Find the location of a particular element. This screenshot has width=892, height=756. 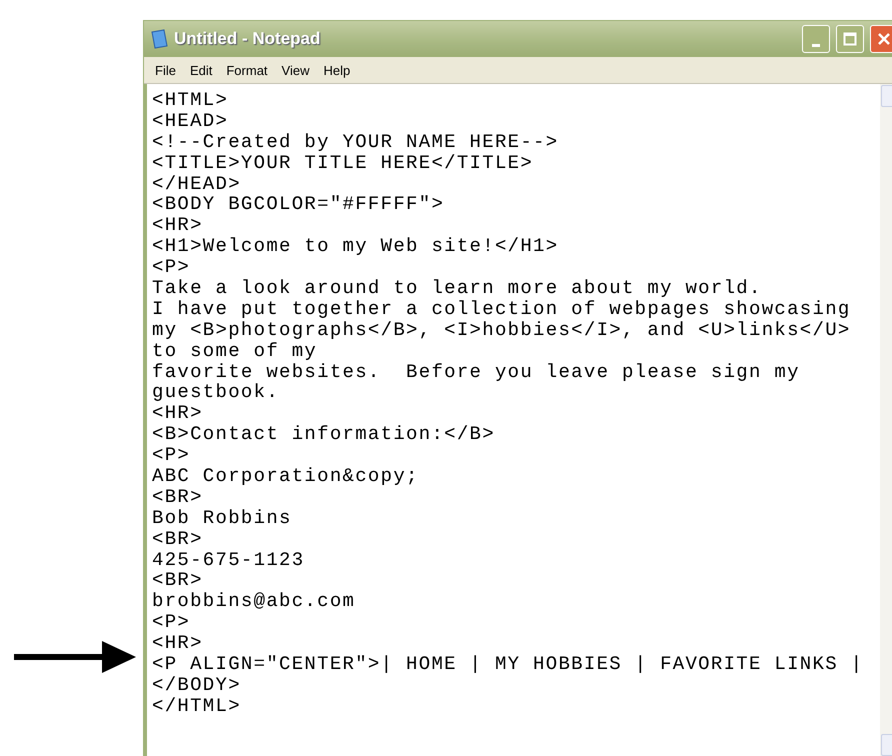

notepad-icon is located at coordinates (159, 39).